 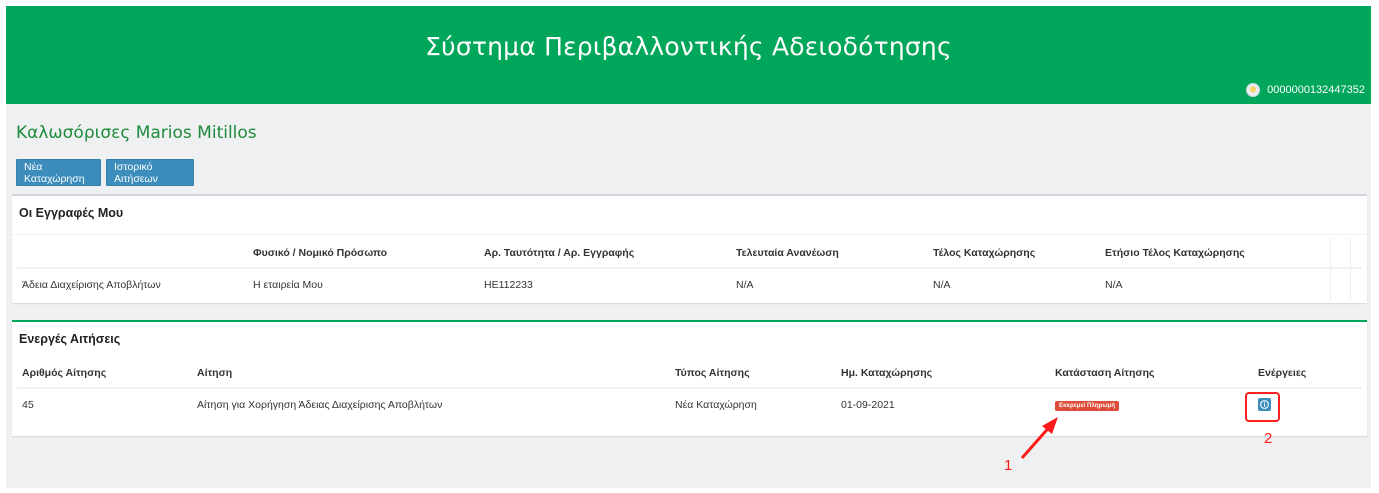 What do you see at coordinates (1014, 253) in the screenshot?
I see `column-header: Τέλος Καταχώρησης` at bounding box center [1014, 253].